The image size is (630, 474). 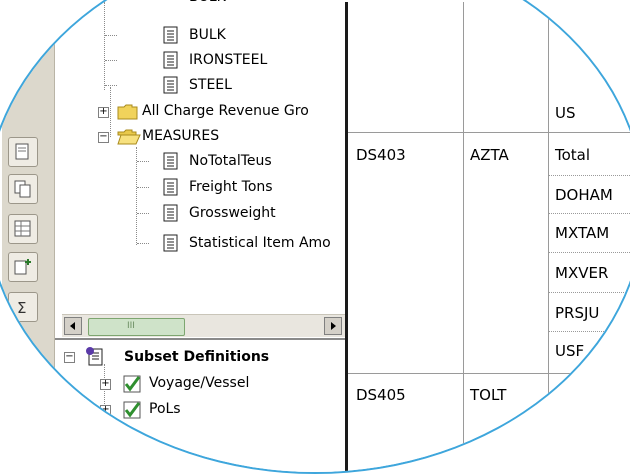 What do you see at coordinates (94, 356) in the screenshot?
I see `subset-definitions-icon` at bounding box center [94, 356].